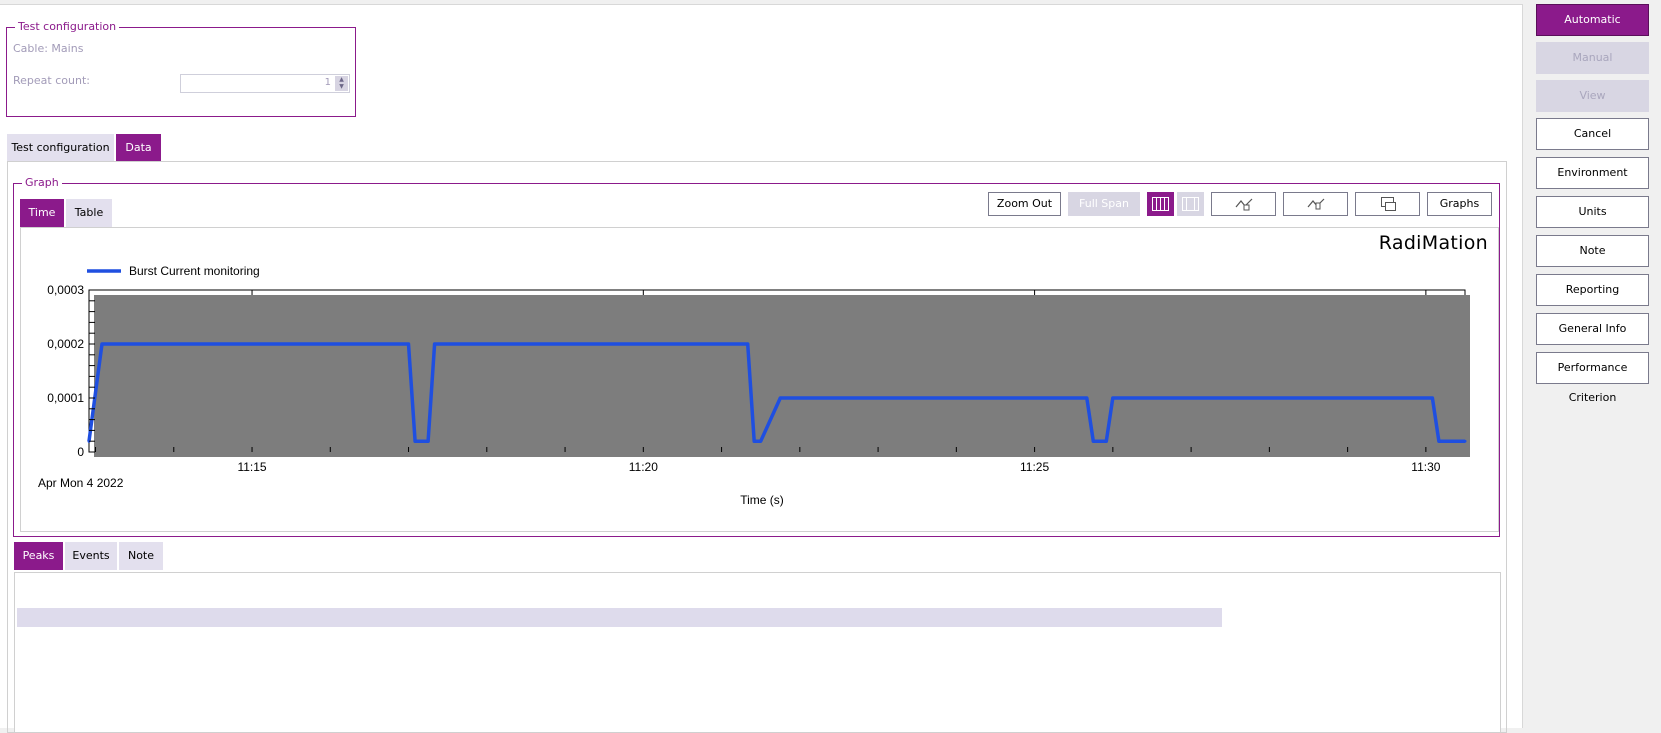 The height and width of the screenshot is (733, 1661). I want to click on sidebar-button-note: Note, so click(1592, 251).